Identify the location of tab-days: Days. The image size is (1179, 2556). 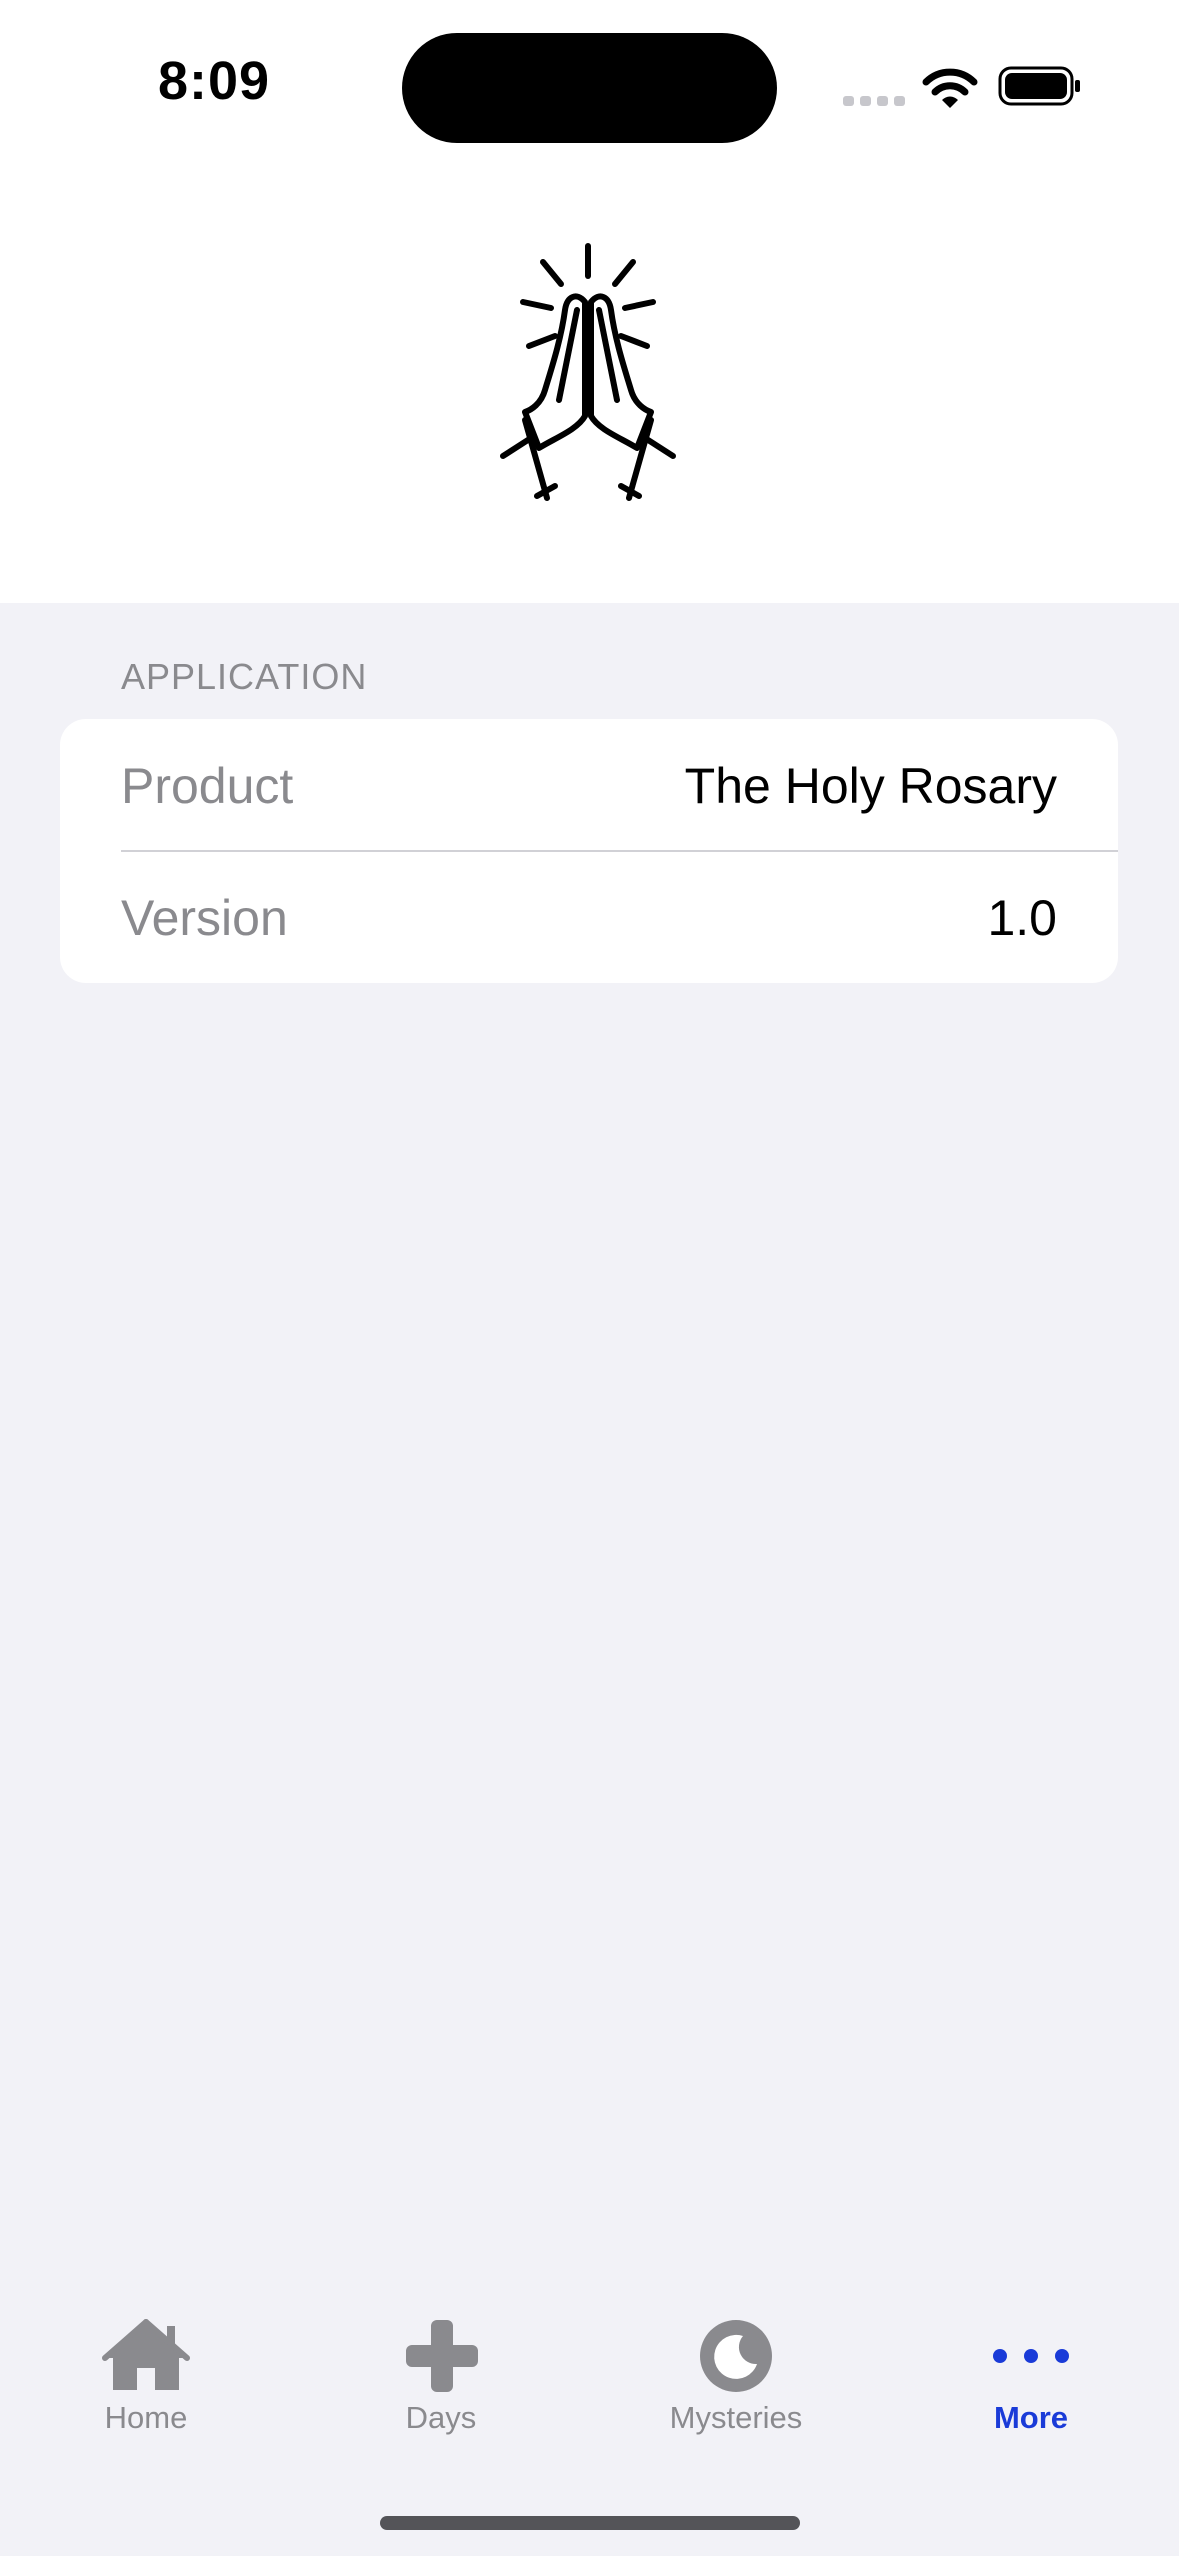
(441, 2388).